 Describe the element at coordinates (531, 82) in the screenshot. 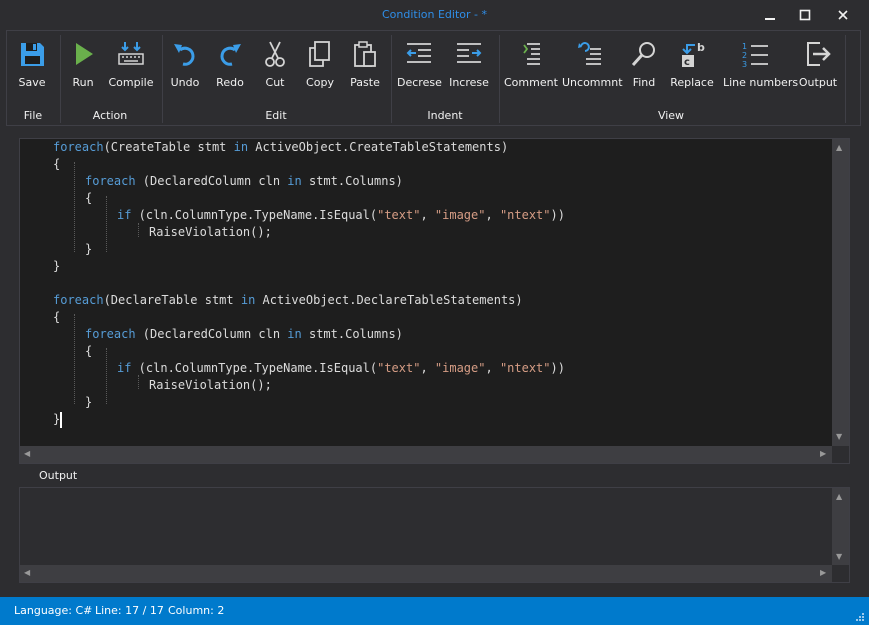

I see `comment-label: Comment` at that location.